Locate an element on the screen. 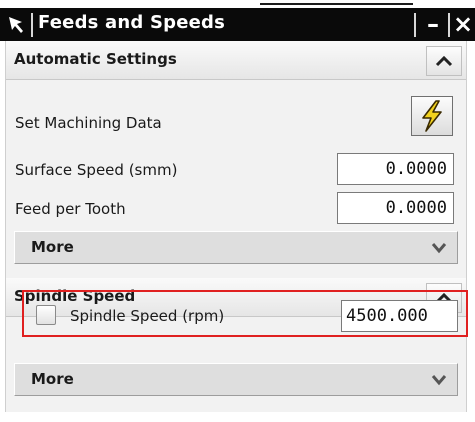 The width and height of the screenshot is (475, 422). feed-per-tooth-input: 0.0000 is located at coordinates (395, 208).